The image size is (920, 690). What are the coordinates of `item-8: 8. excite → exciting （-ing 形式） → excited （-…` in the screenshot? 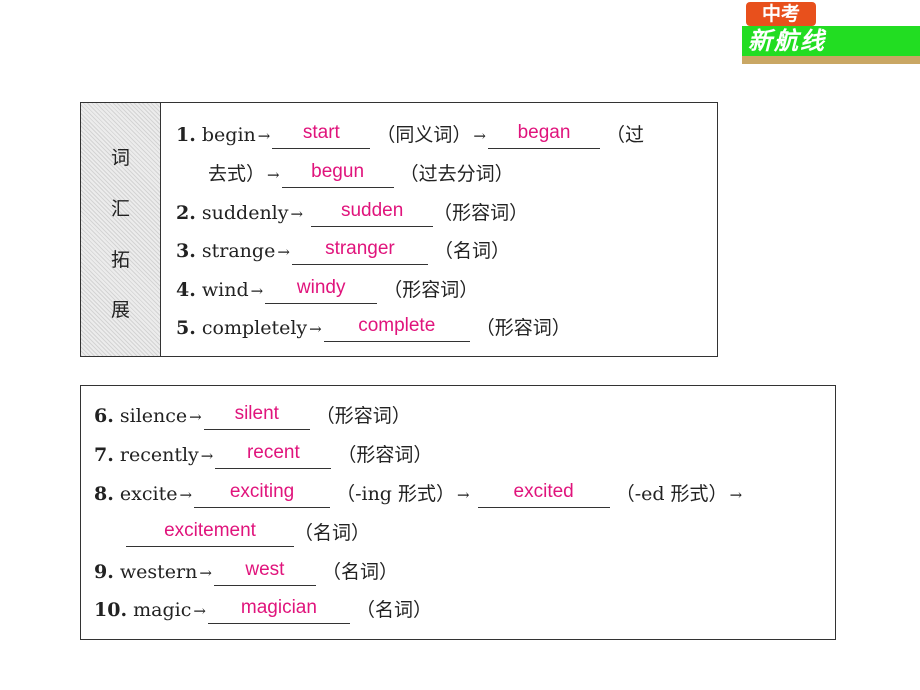 It's located at (419, 495).